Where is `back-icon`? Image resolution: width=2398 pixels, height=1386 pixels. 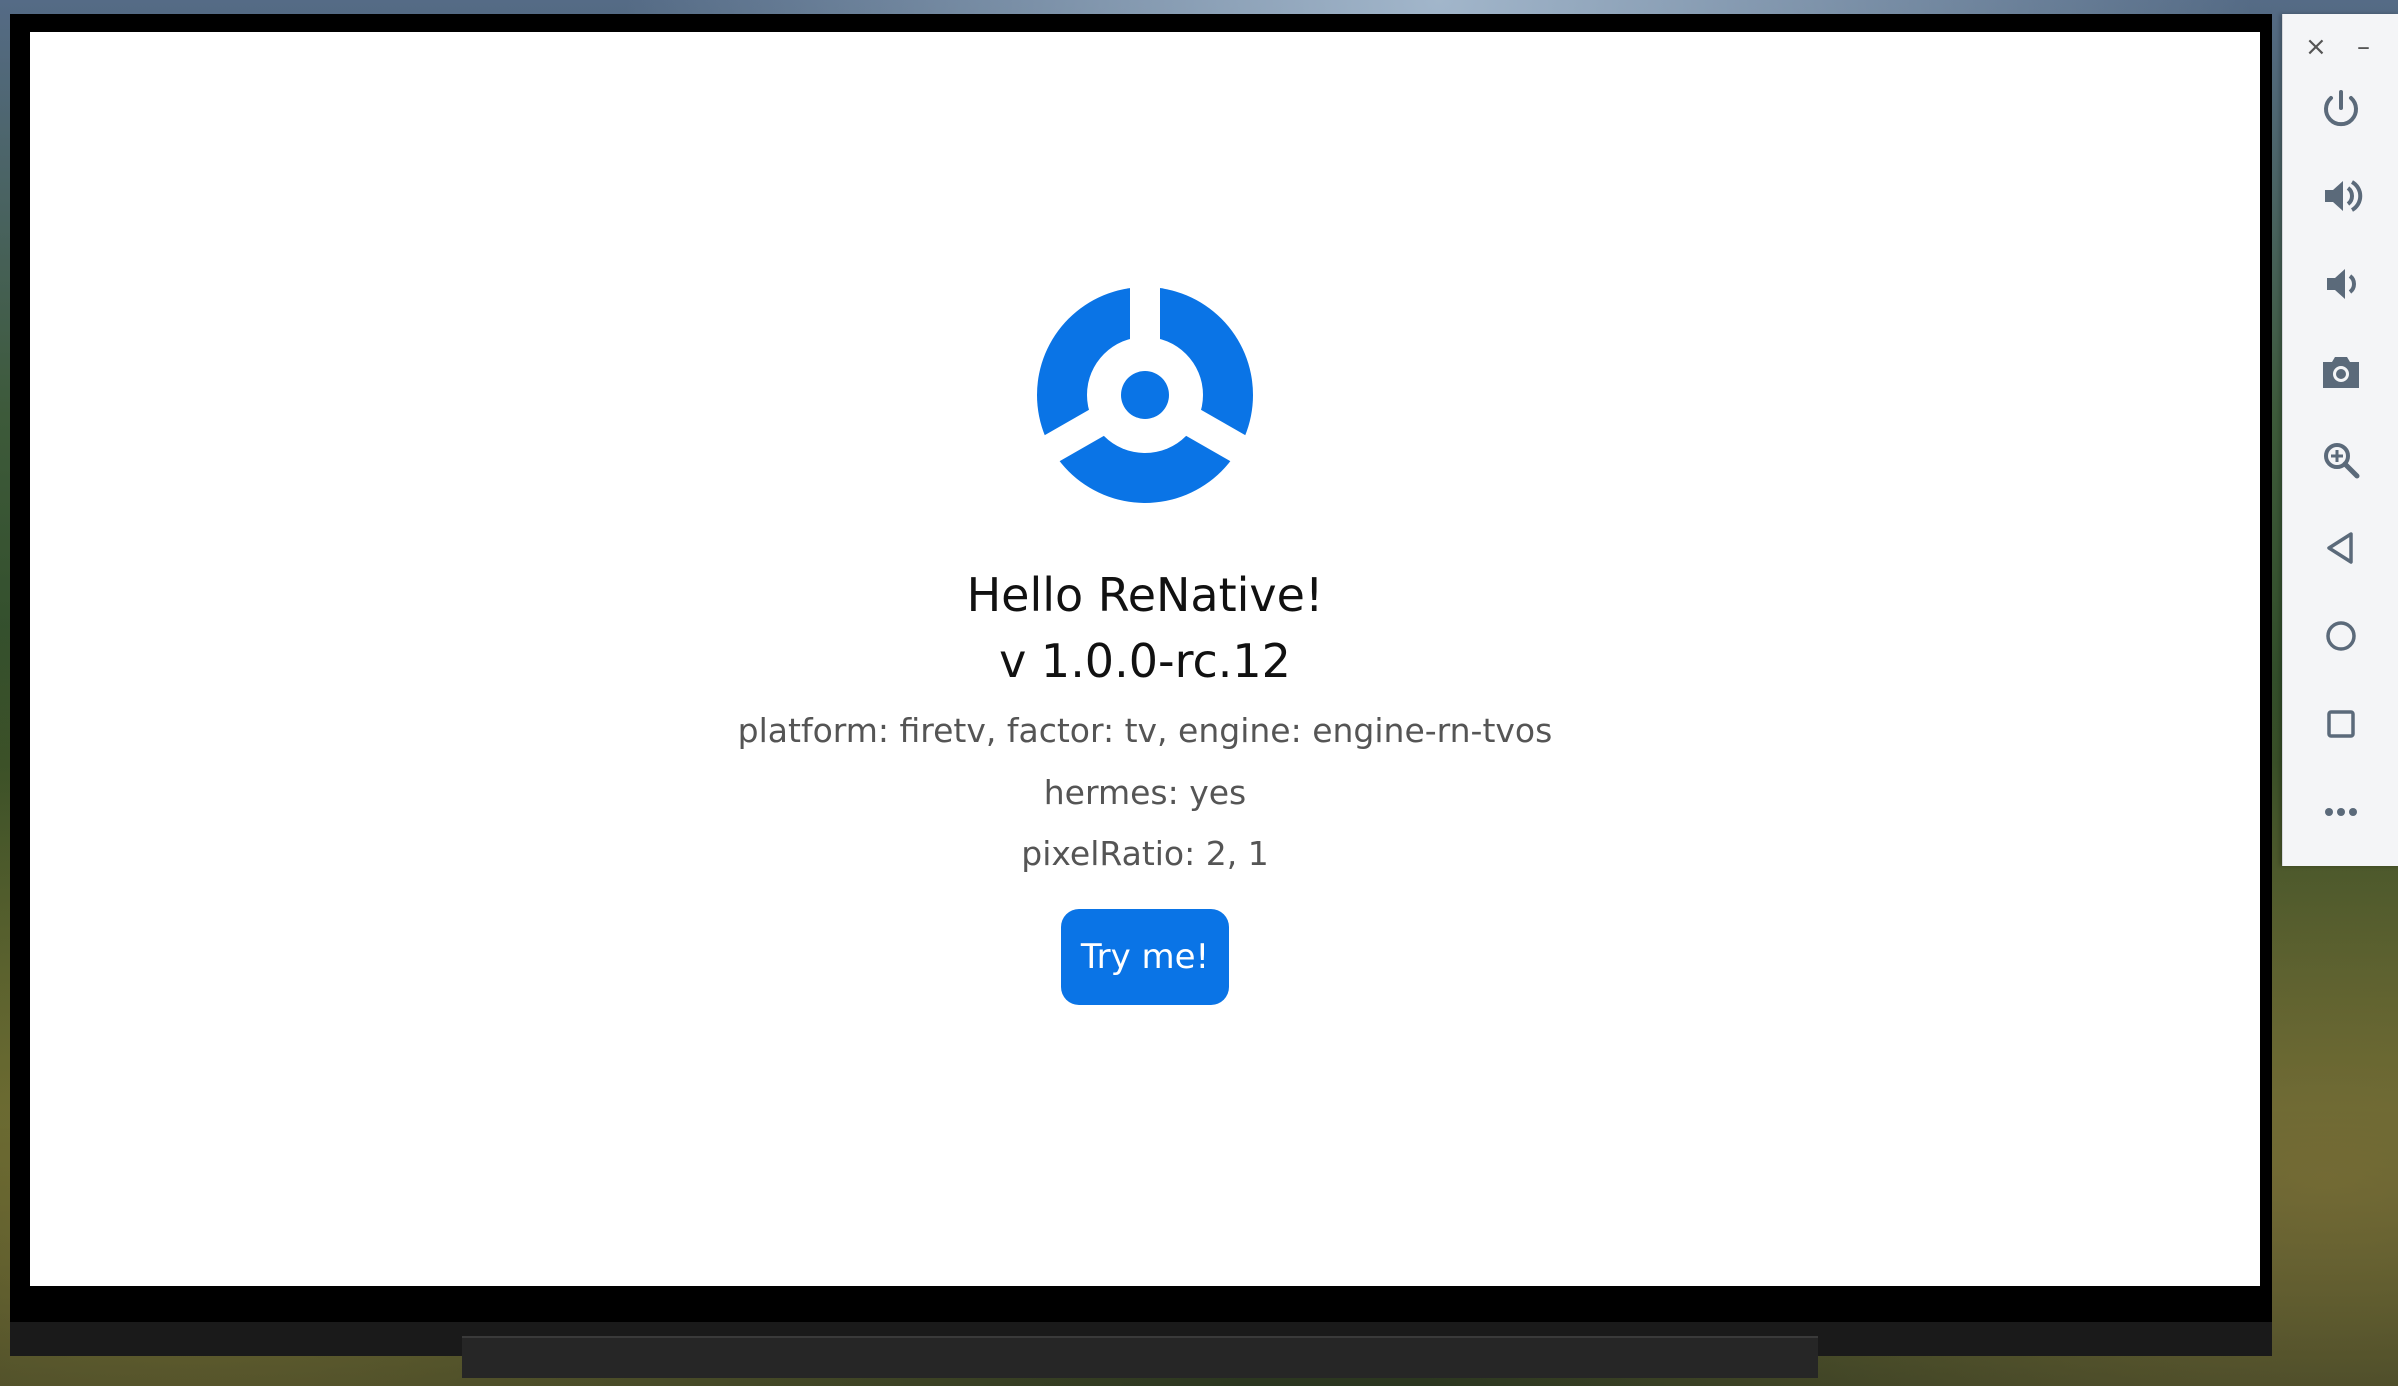
back-icon is located at coordinates (2341, 548).